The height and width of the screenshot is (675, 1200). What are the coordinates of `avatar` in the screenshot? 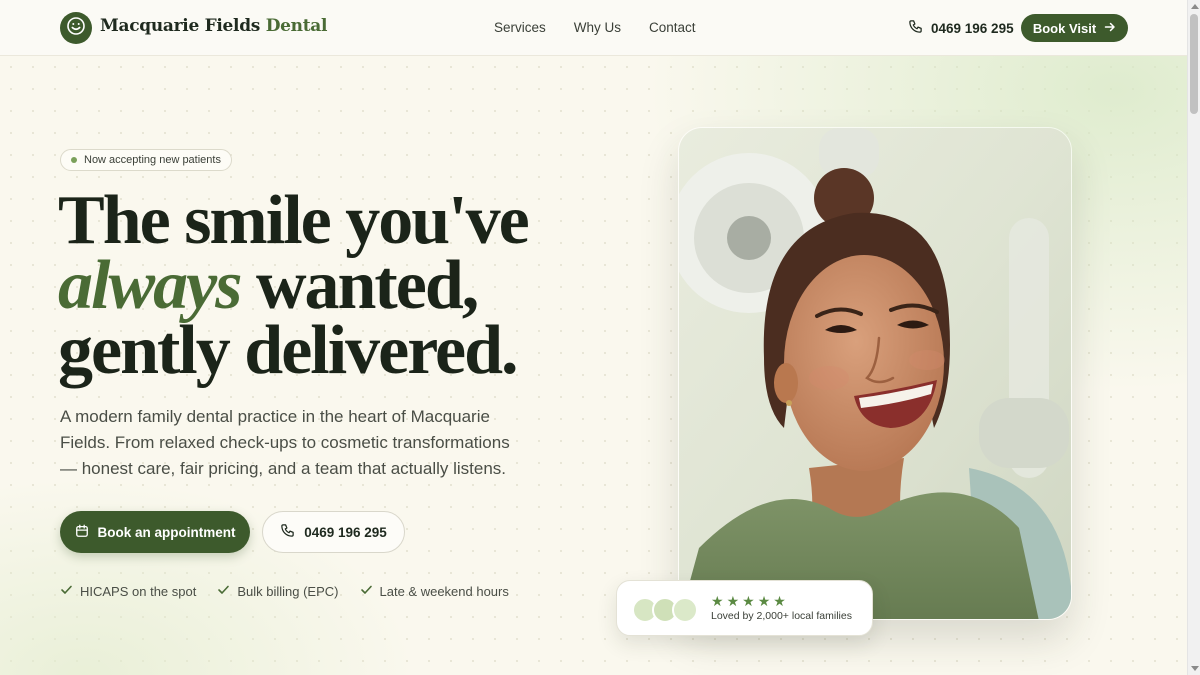 It's located at (685, 610).